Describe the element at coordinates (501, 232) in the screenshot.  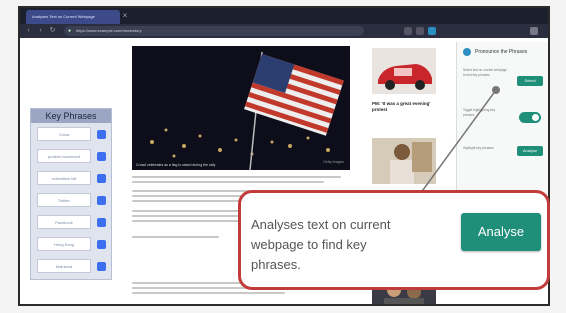
I see `analyse-button: Analyse` at that location.